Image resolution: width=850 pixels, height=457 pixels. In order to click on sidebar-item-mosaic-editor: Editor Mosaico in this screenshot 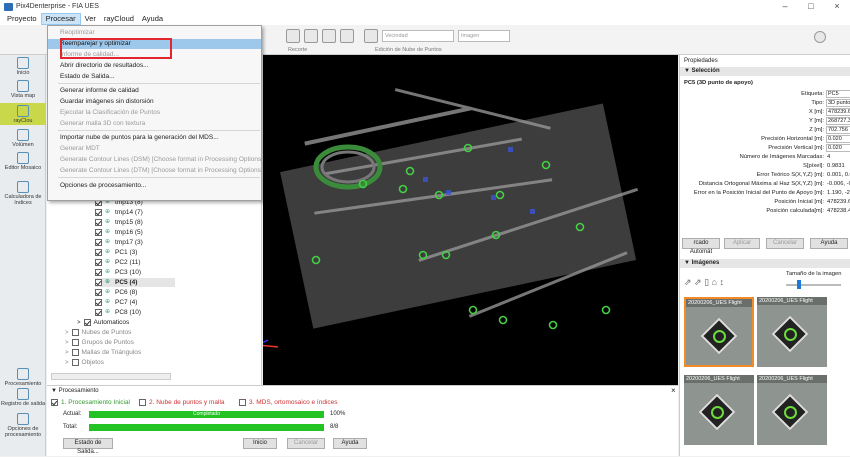, I will do `click(23, 161)`.